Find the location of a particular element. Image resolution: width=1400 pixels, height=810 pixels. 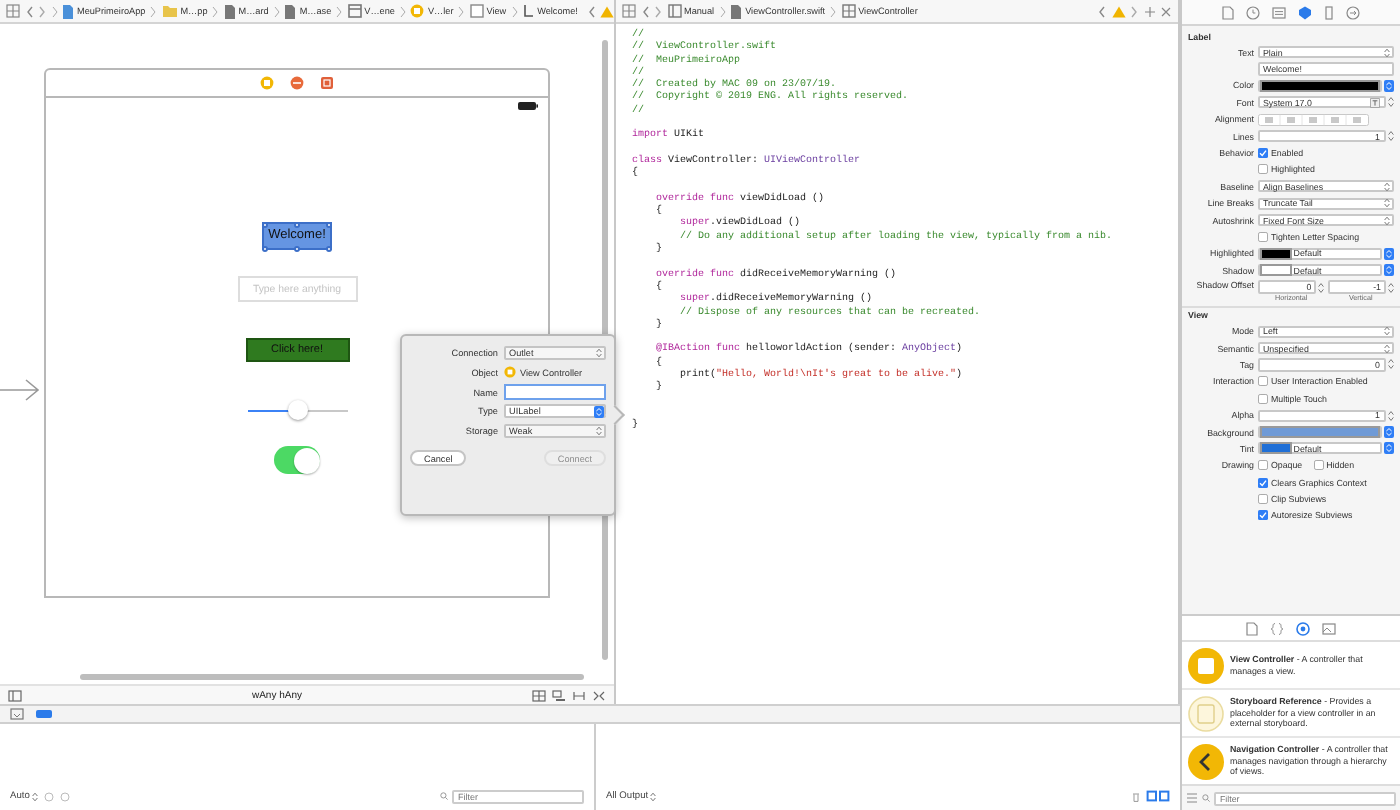

slider-thumb is located at coordinates (297, 410).